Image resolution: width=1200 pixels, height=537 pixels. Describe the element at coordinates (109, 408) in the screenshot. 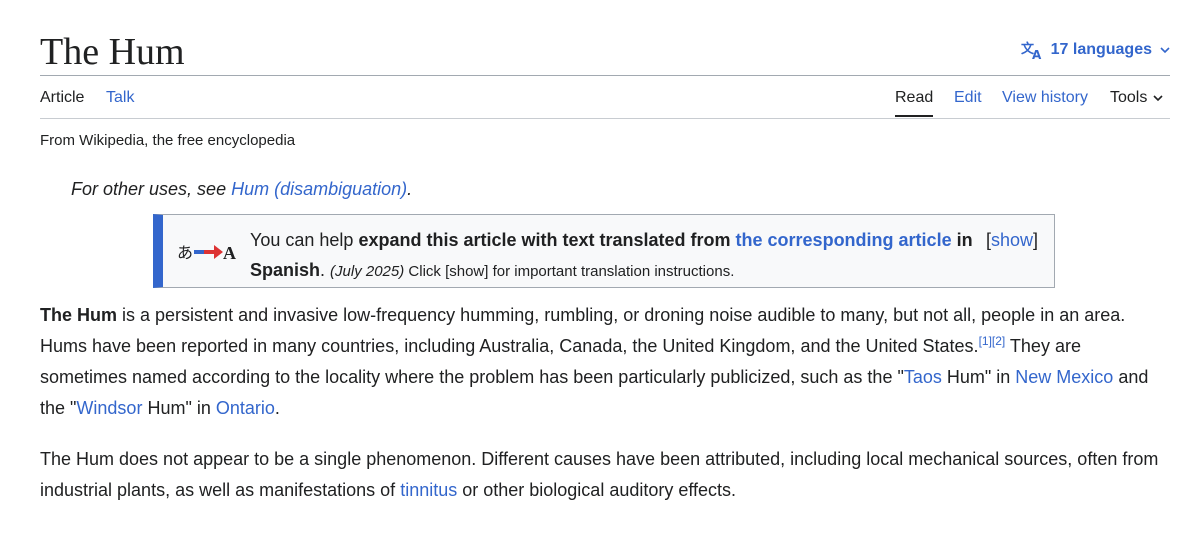

I see `windsor-link: Windsor` at that location.